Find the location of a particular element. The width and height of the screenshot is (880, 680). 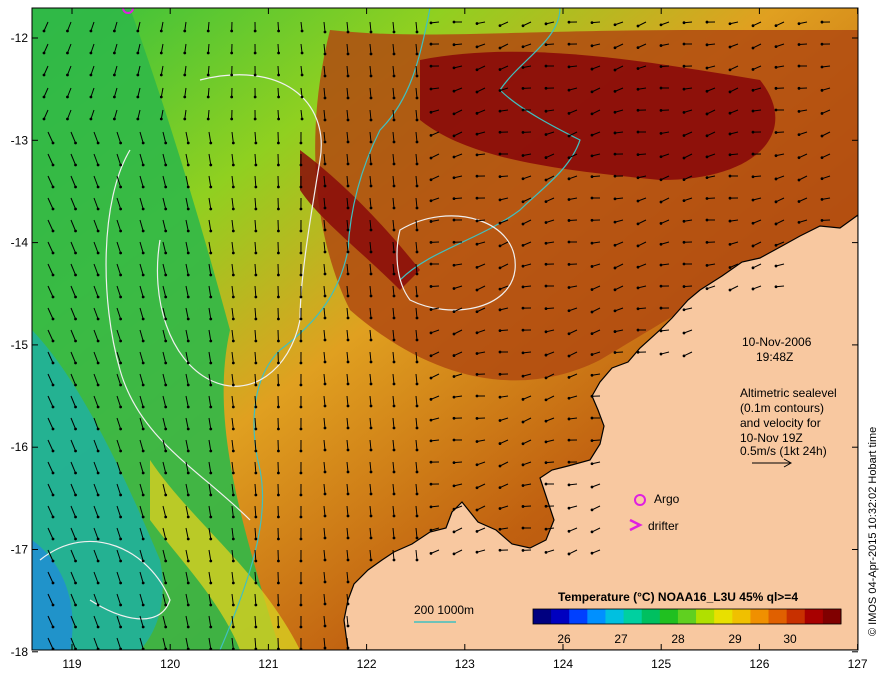

latitude-tick-label: -12 is located at coordinates (20, 38).